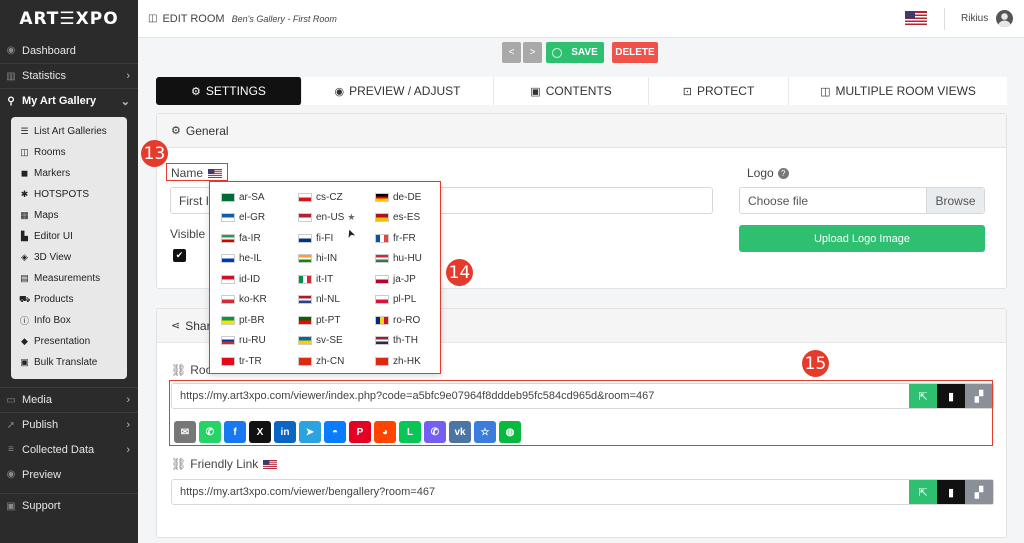 The height and width of the screenshot is (543, 1024). I want to click on sidebar-item-preview: ◉ Preview, so click(69, 474).